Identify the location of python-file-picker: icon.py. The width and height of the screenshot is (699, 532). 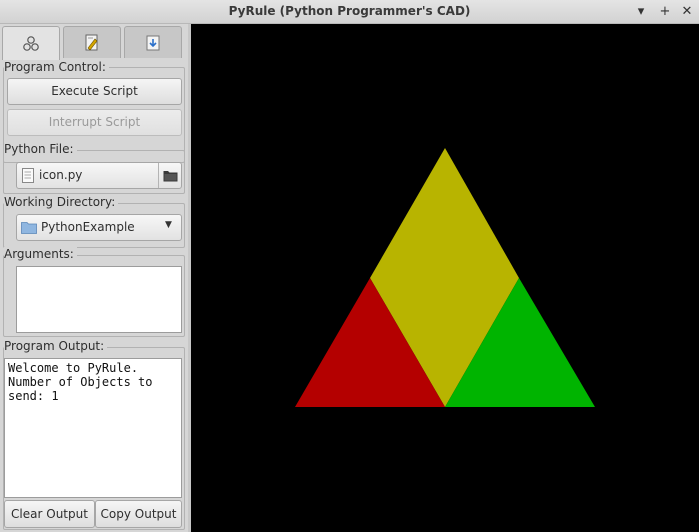
(99, 175).